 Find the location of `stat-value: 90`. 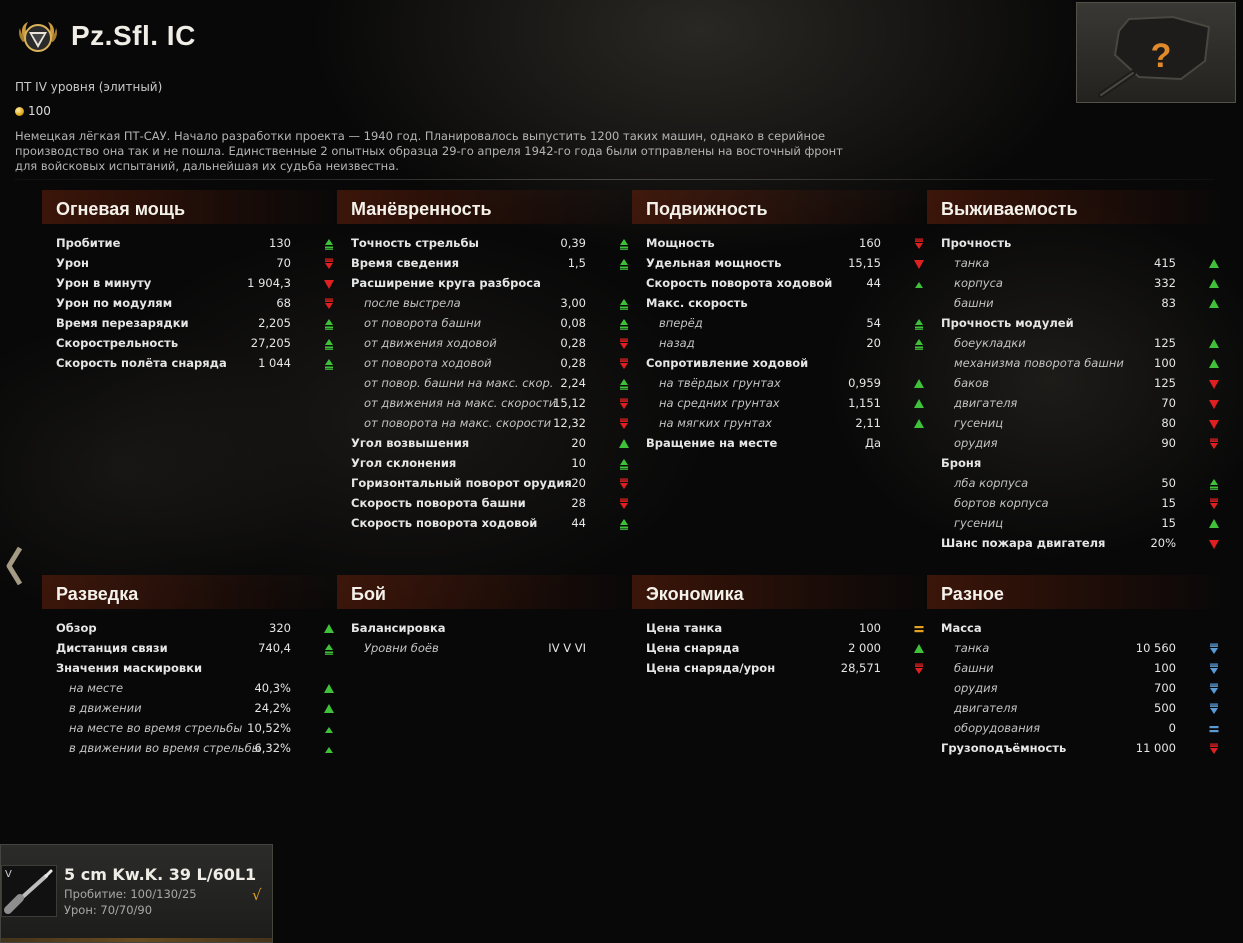

stat-value: 90 is located at coordinates (1168, 443).